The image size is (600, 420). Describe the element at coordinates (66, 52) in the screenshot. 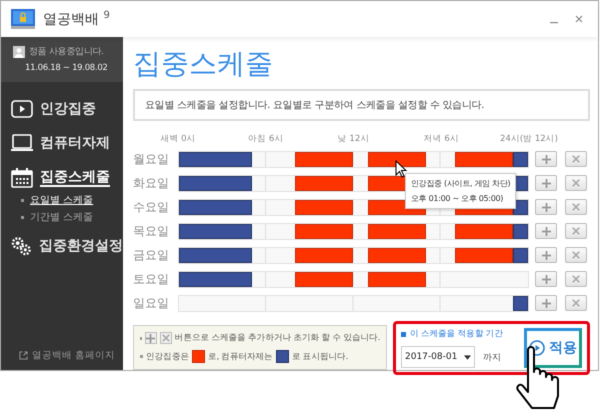

I see `license-status: 정품 사용중입니다.` at that location.